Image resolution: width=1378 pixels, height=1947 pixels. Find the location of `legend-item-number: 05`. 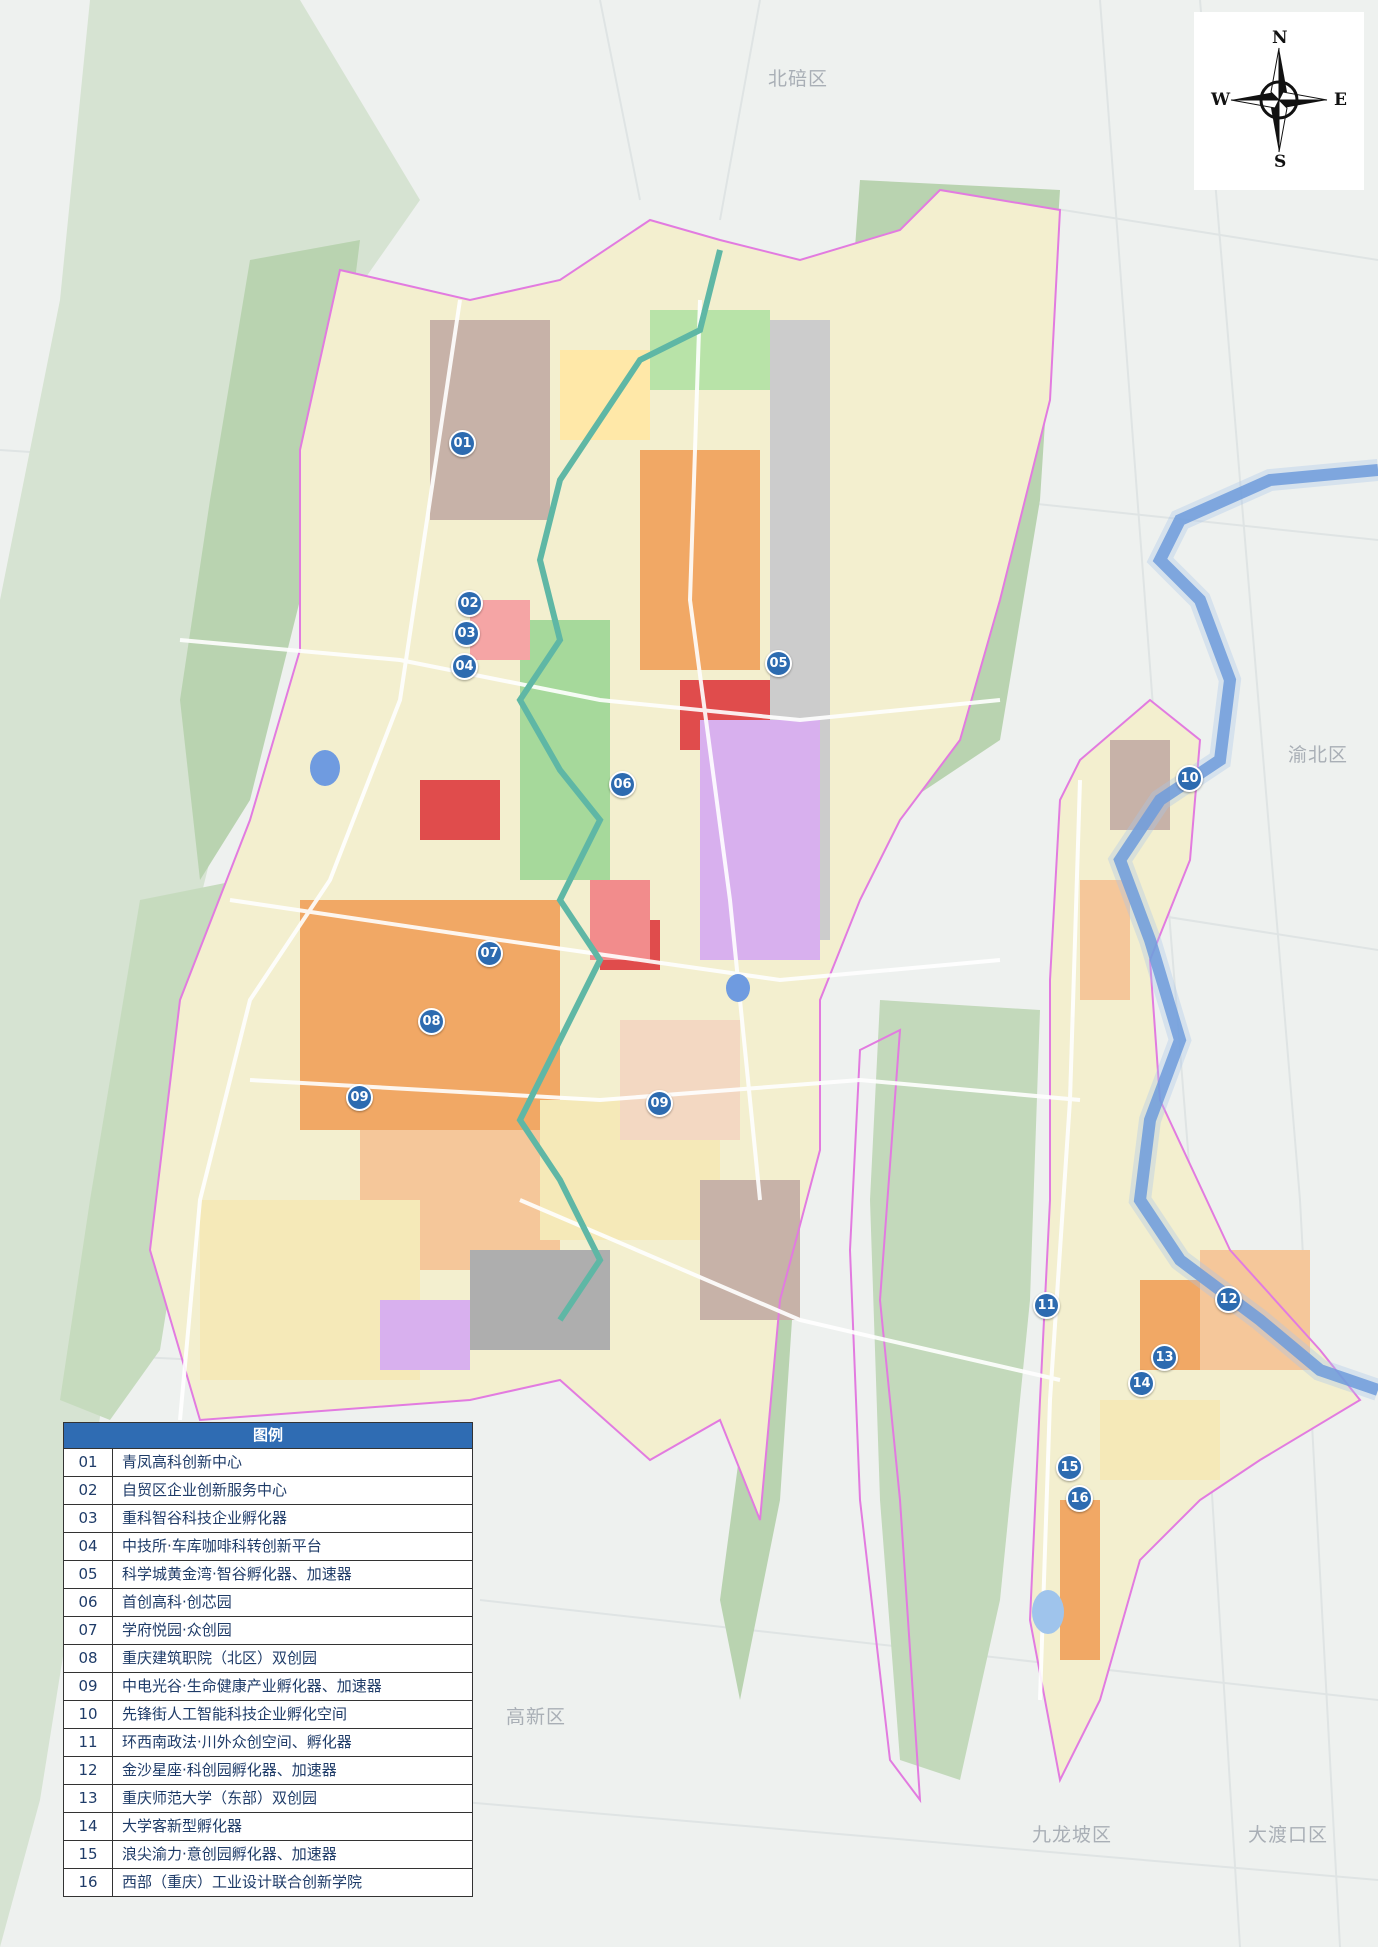

legend-item-number: 05 is located at coordinates (88, 1574).